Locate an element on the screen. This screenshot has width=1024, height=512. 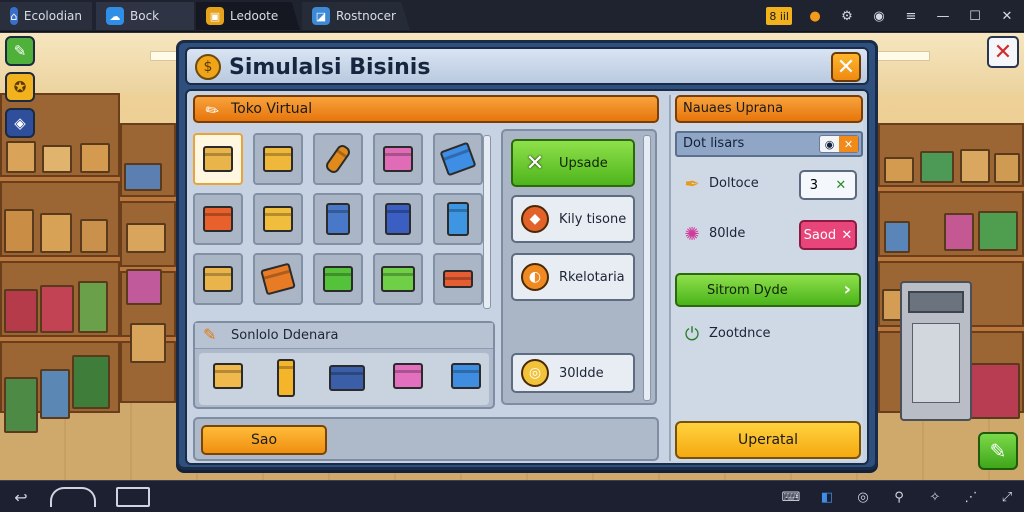
compass-icon: ✺ is located at coordinates (692, 234).